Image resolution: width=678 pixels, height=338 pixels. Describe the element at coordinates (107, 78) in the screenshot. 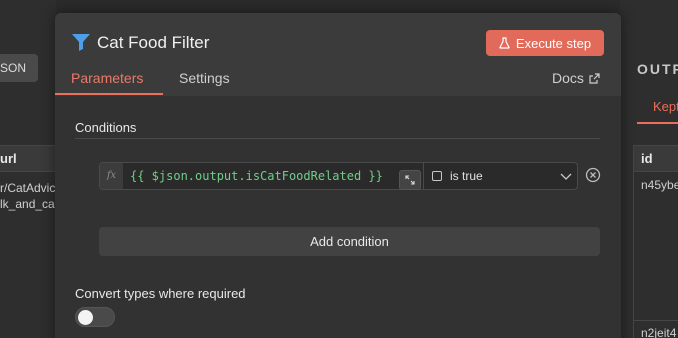

I see `tab-parameters: Parameters` at that location.